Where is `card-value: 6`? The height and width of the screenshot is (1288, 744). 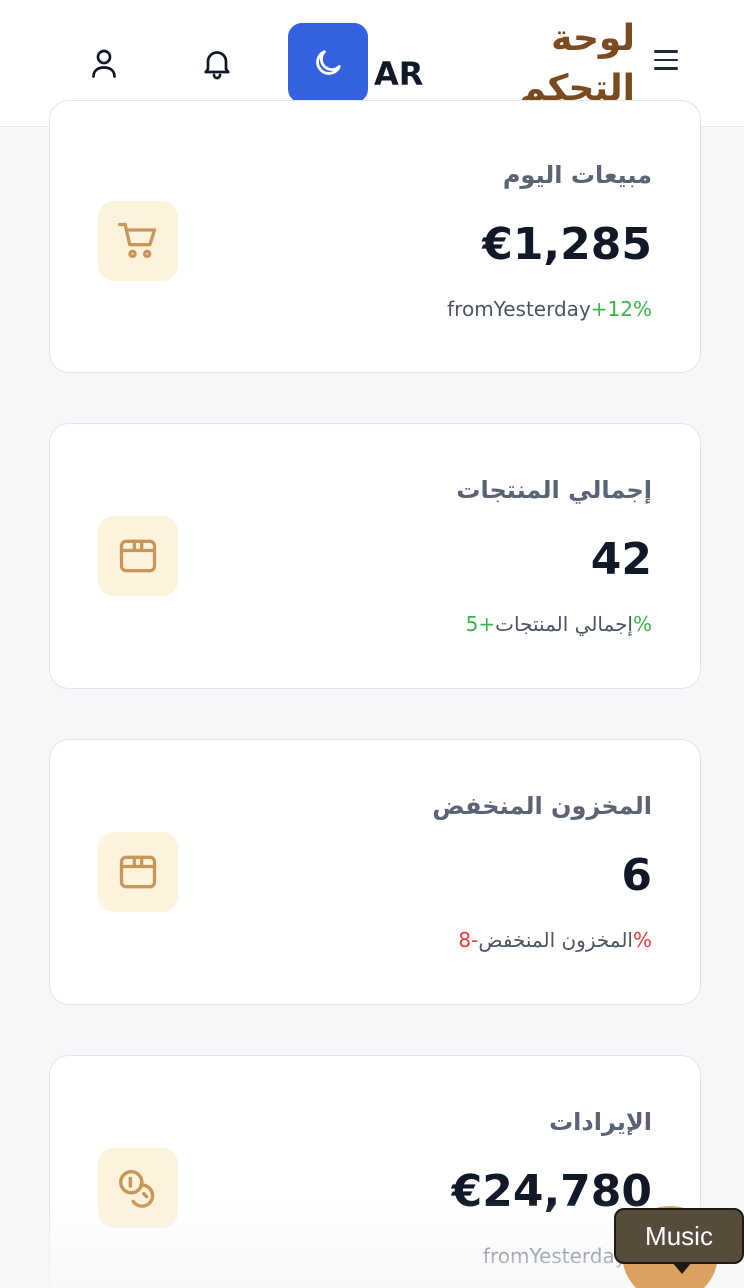 card-value: 6 is located at coordinates (636, 875).